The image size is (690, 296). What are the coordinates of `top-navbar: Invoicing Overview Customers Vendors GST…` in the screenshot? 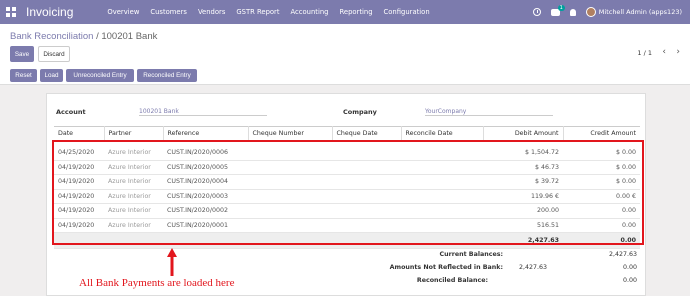 It's located at (345, 12).